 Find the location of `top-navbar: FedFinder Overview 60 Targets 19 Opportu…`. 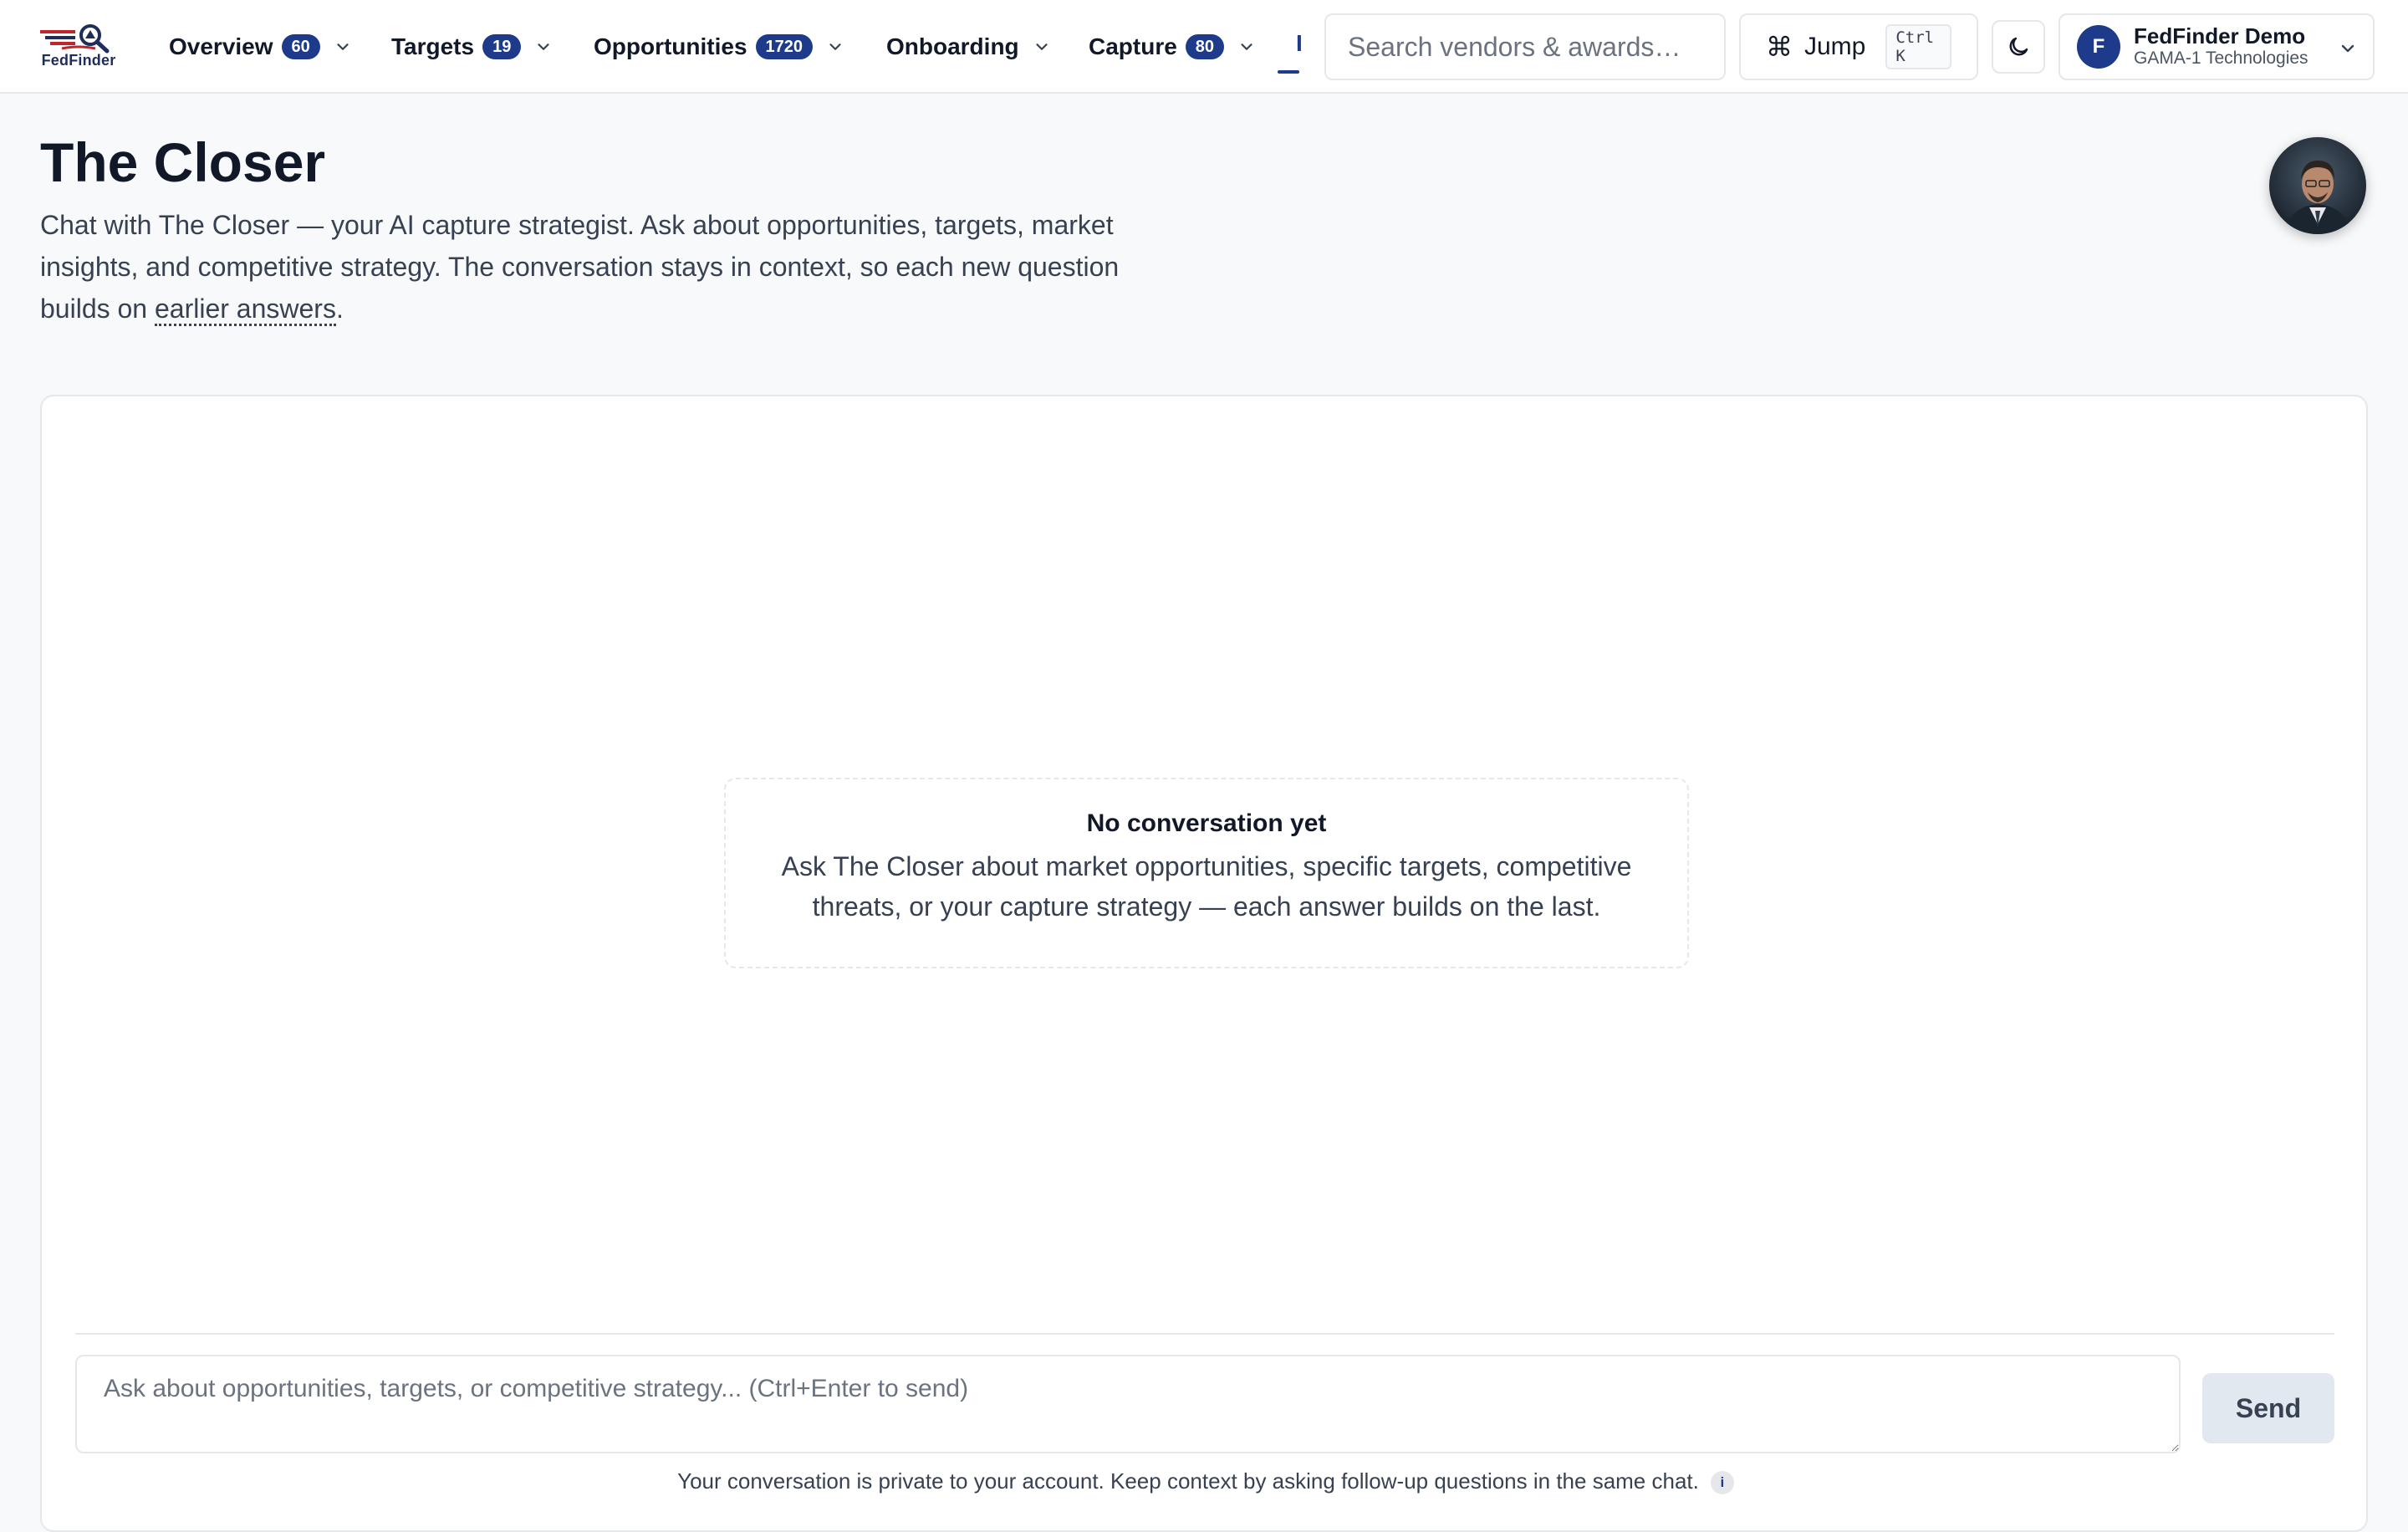

top-navbar: FedFinder Overview 60 Targets 19 Opportu… is located at coordinates (1204, 47).